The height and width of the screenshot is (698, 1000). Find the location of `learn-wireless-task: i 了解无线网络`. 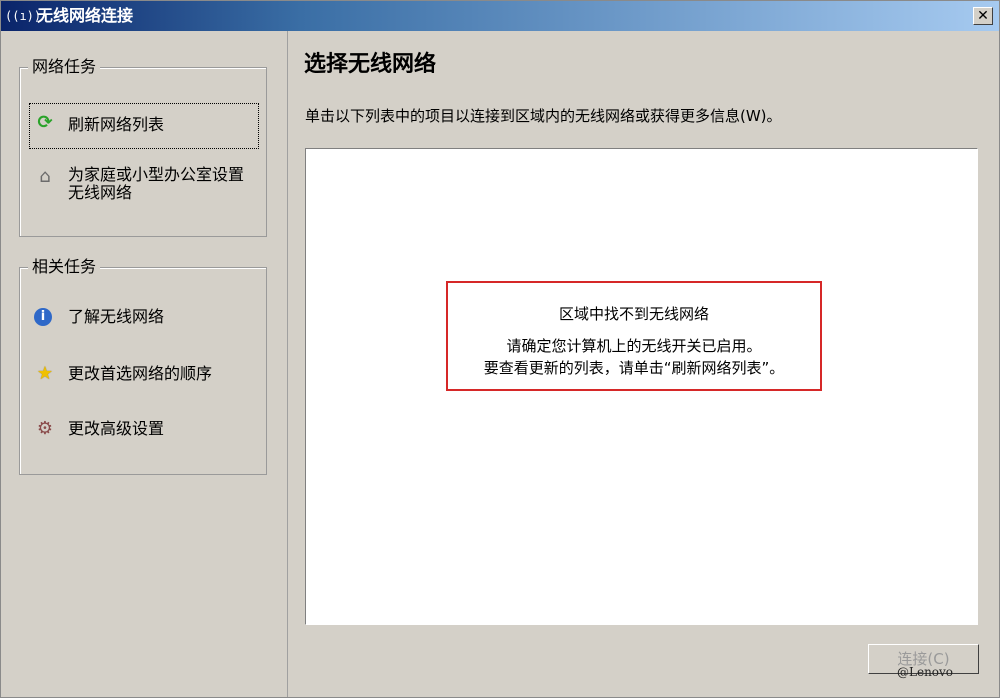

learn-wireless-task: i 了解无线网络 is located at coordinates (144, 317).